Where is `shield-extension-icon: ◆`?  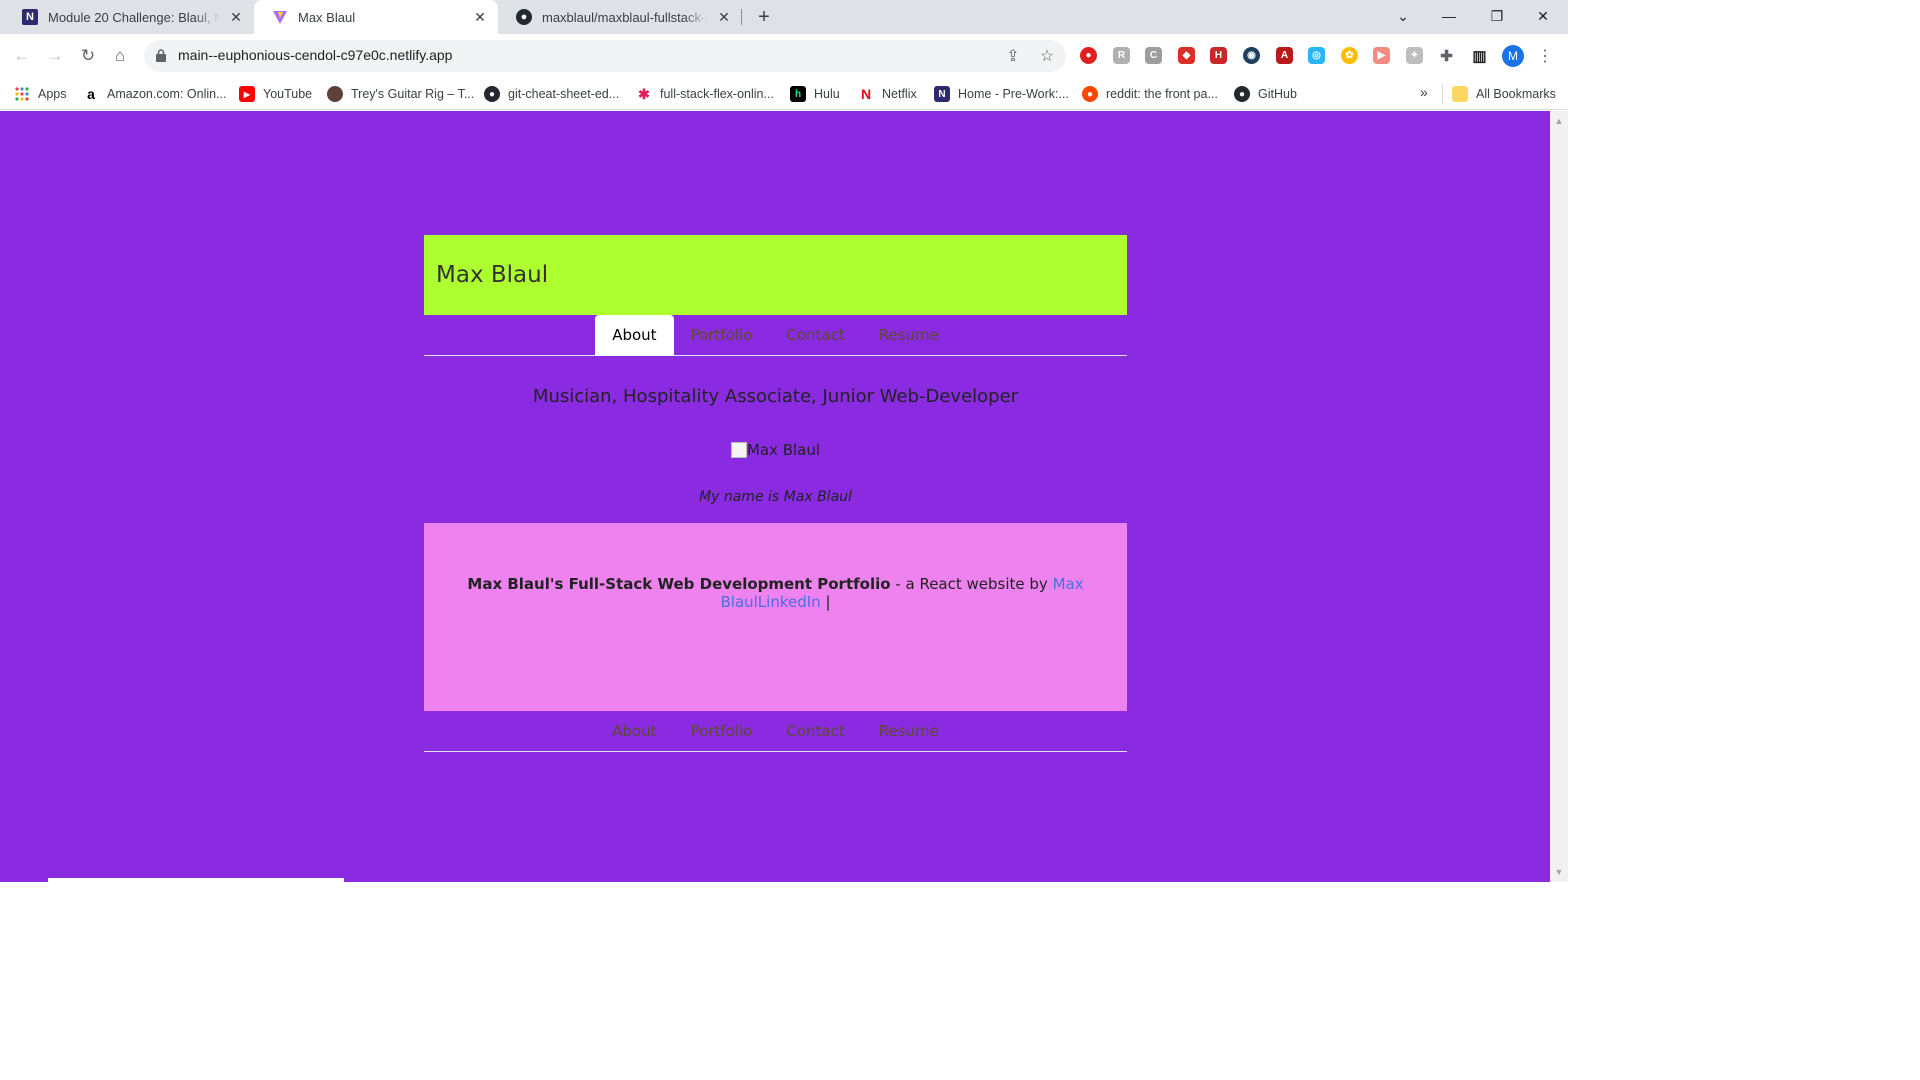
shield-extension-icon: ◆ is located at coordinates (1186, 55).